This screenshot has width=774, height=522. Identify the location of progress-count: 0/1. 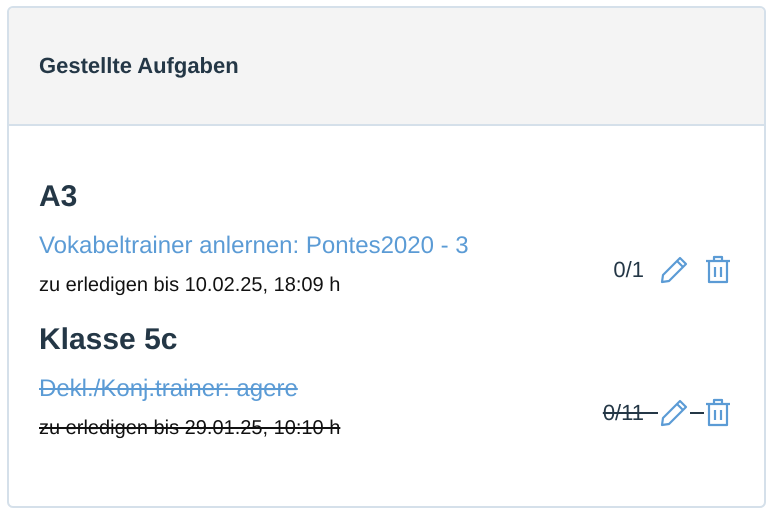
(628, 269).